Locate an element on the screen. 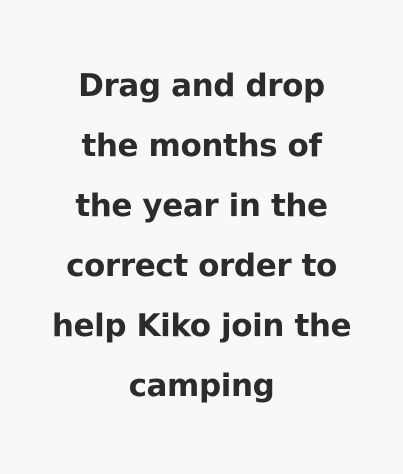 The image size is (403, 474). instruction-line: correct order to is located at coordinates (201, 266).